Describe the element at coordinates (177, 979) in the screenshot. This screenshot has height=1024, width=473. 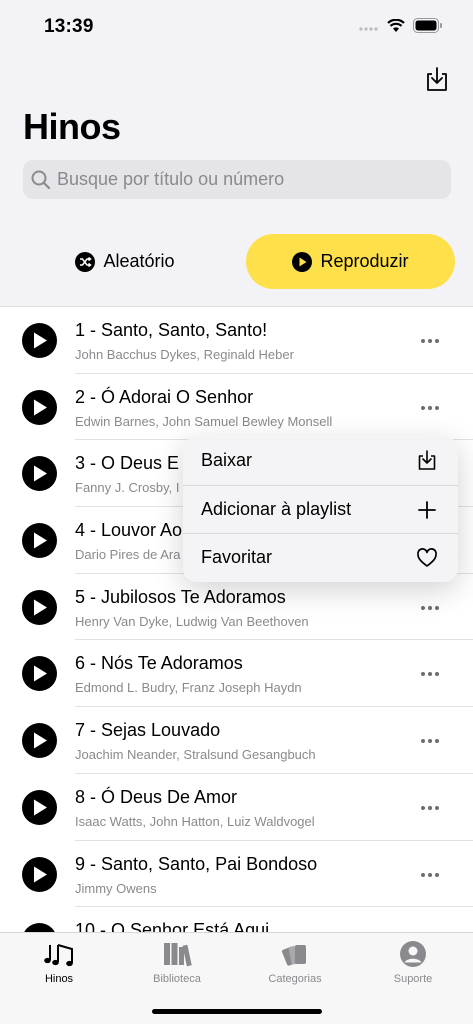
I see `tab-label: Biblioteca` at that location.